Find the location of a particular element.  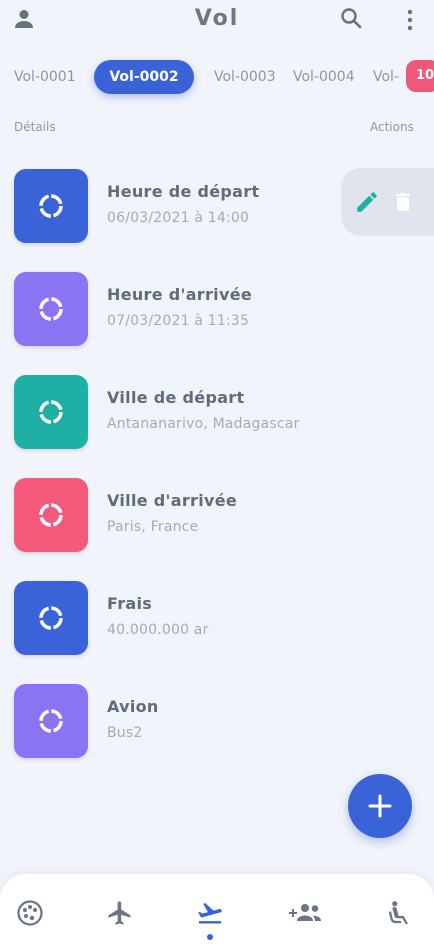

detail-value: 40.000.000 ar is located at coordinates (158, 630).